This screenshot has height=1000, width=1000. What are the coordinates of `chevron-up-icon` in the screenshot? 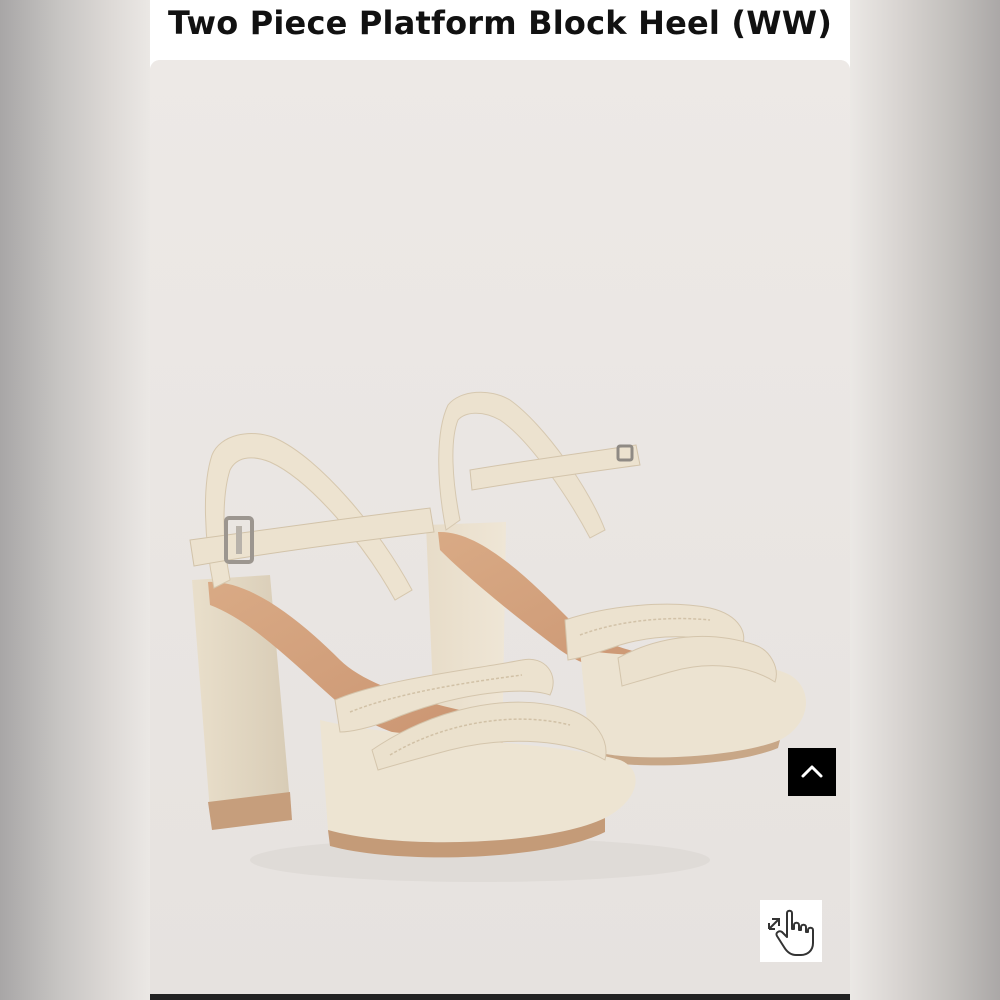 It's located at (812, 771).